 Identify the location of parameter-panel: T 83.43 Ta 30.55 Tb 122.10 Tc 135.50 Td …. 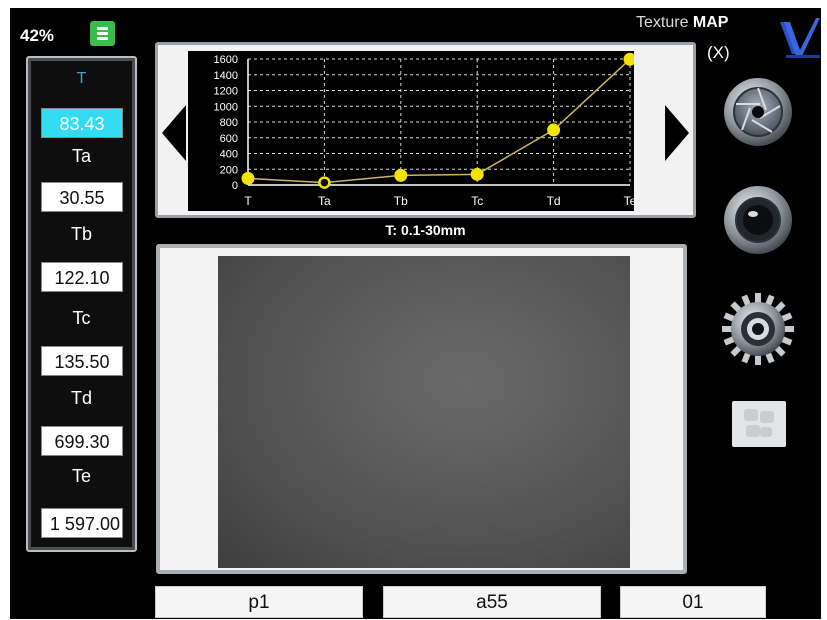
(81, 304).